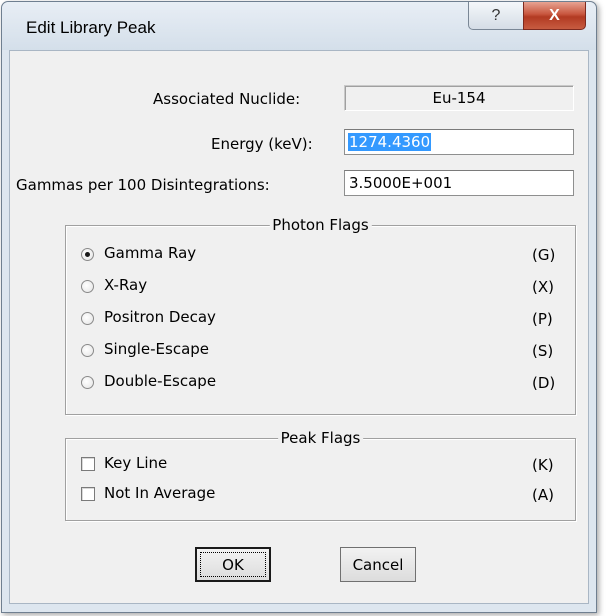 The width and height of the screenshot is (606, 616). What do you see at coordinates (159, 493) in the screenshot?
I see `not-in-average-label: Not In Average` at bounding box center [159, 493].